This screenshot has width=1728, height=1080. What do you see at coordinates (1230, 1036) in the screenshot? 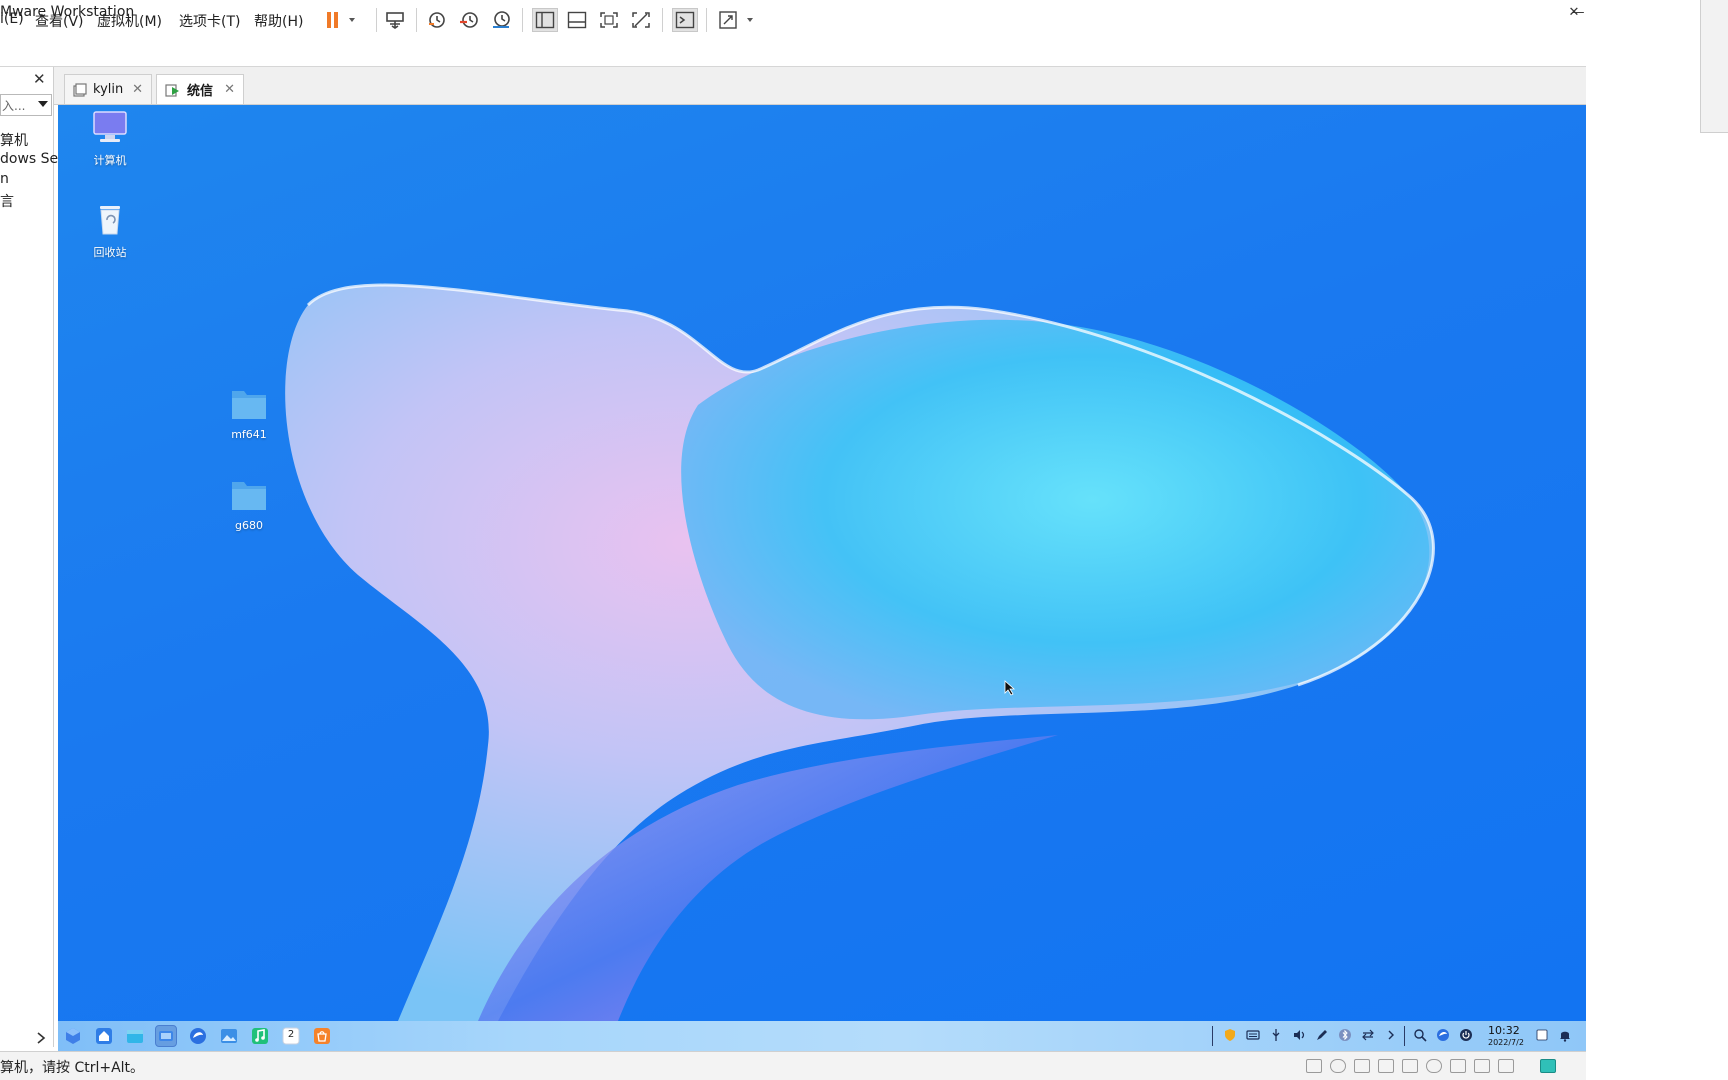
I see `shield-icon` at bounding box center [1230, 1036].